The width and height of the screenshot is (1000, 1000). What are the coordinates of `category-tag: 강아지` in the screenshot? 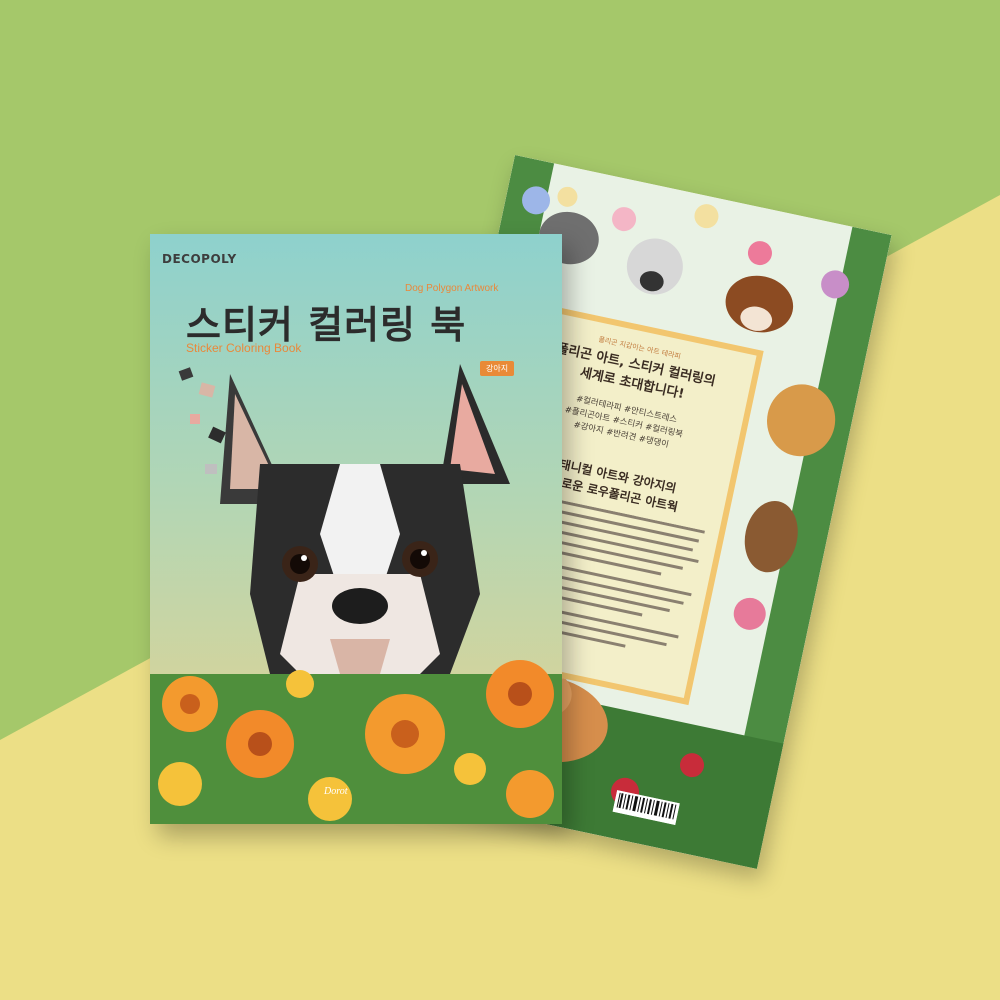 It's located at (497, 368).